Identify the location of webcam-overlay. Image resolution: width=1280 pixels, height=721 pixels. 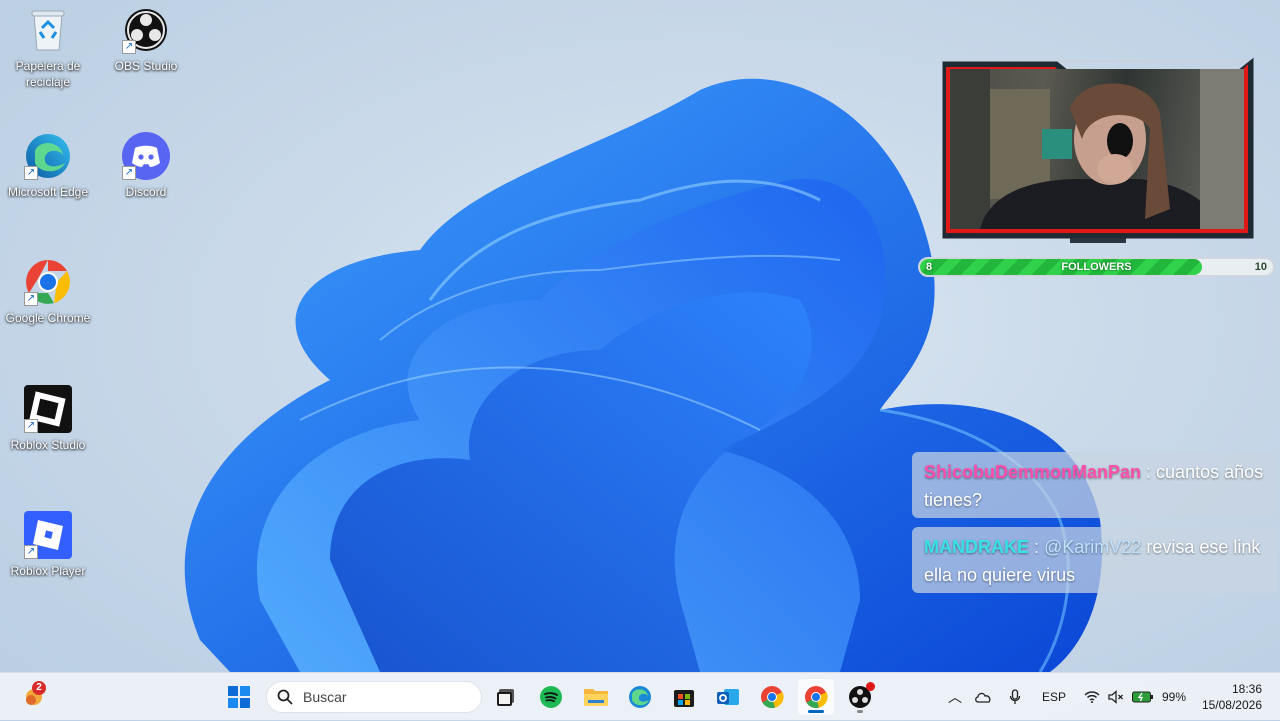
(1098, 150).